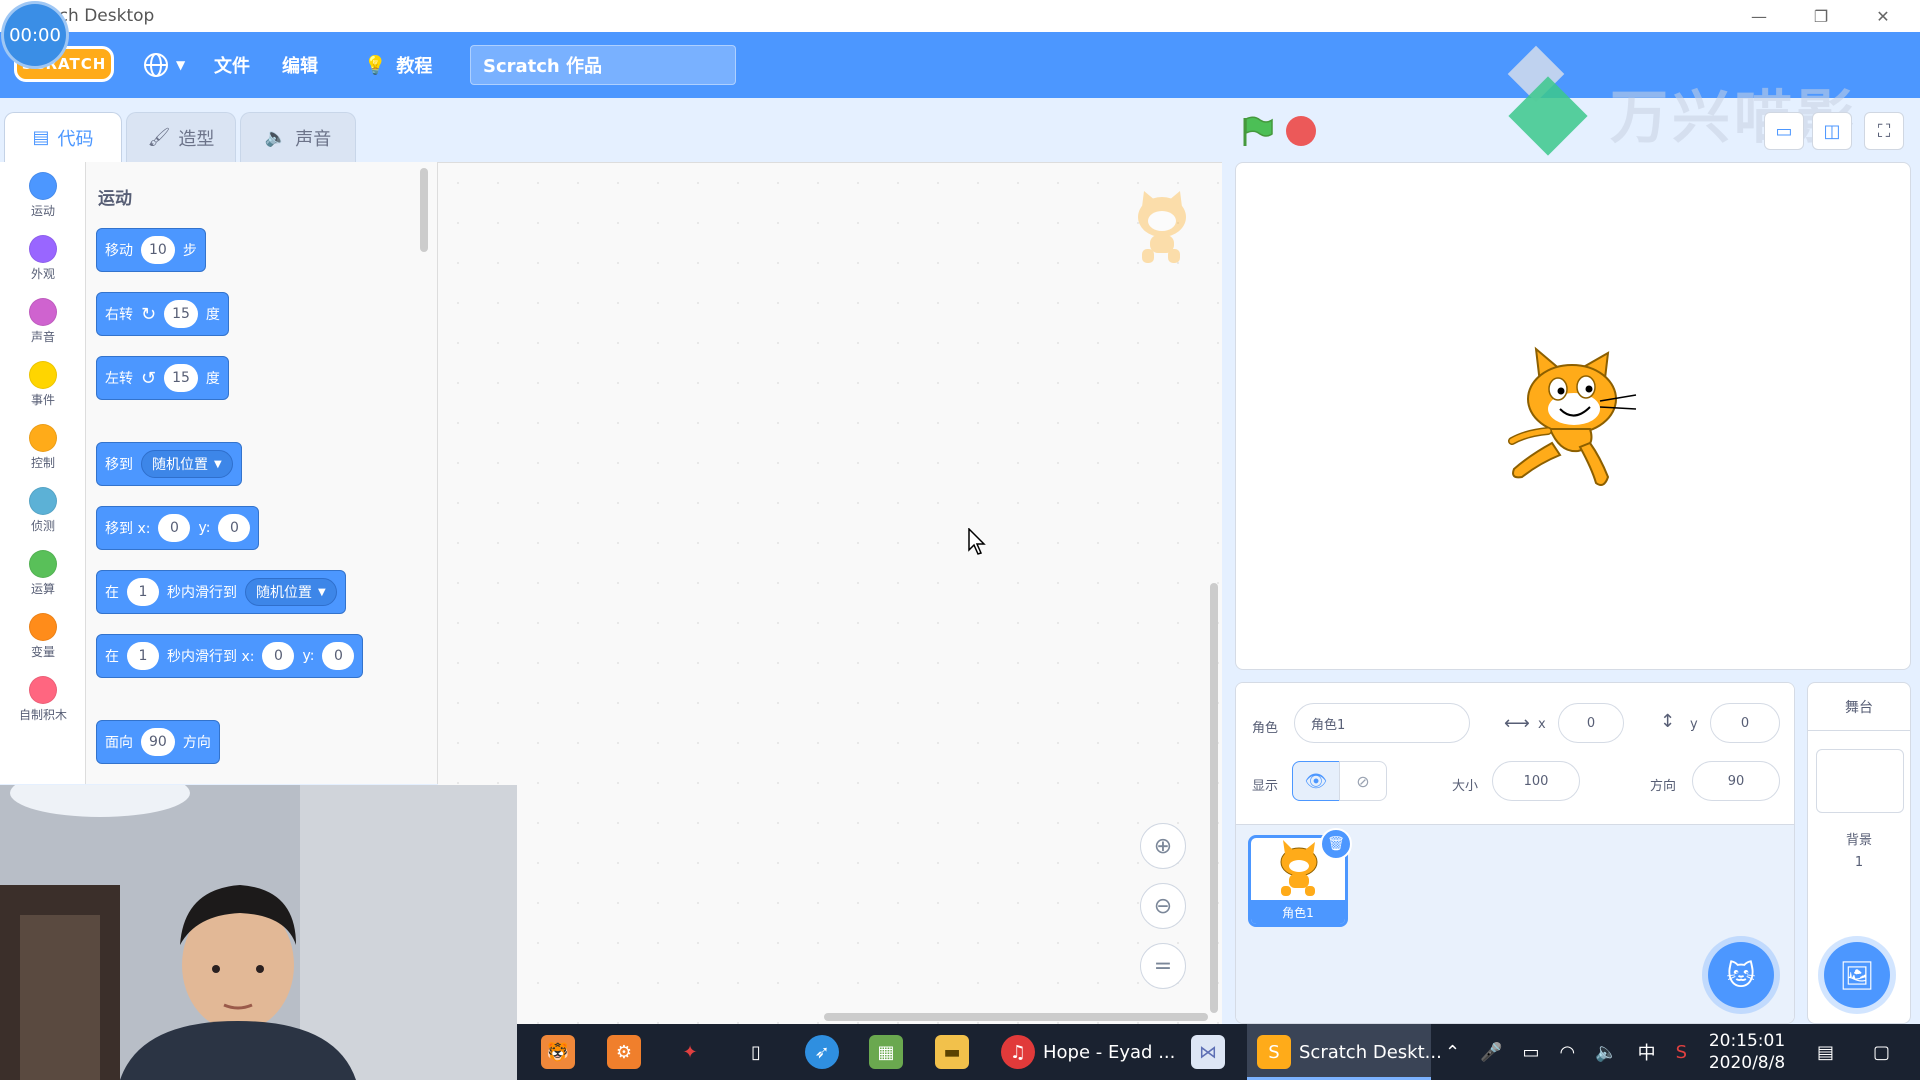  I want to click on close-button: ✕, so click(1883, 16).